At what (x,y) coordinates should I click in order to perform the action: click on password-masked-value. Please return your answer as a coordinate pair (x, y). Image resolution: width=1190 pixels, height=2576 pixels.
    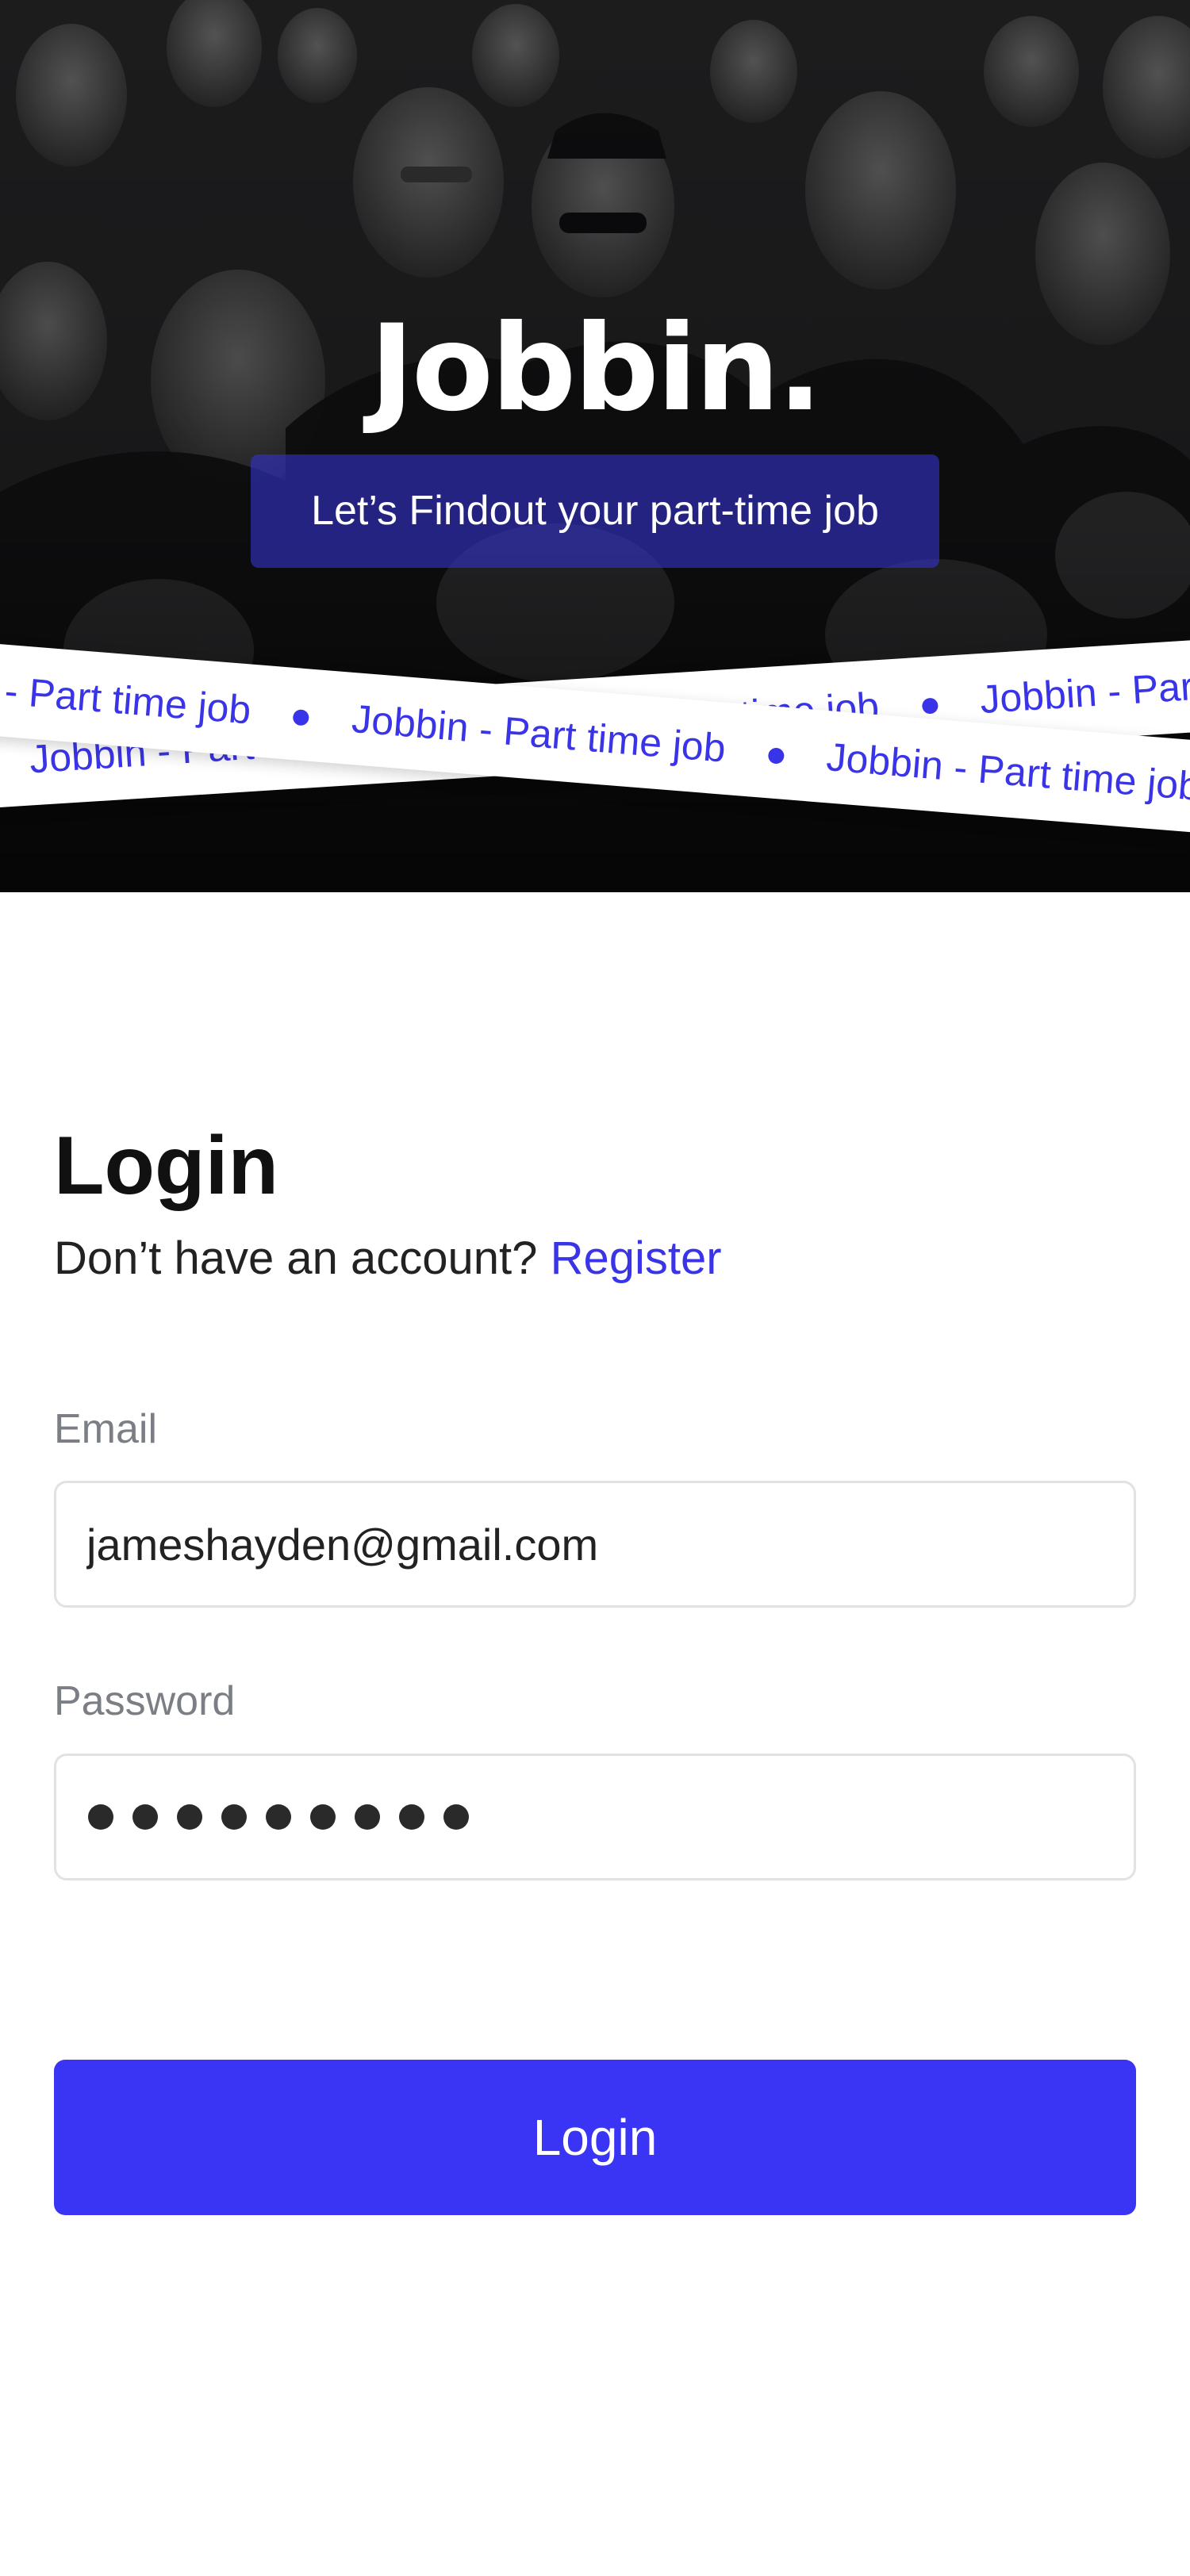
    Looking at the image, I should click on (278, 1817).